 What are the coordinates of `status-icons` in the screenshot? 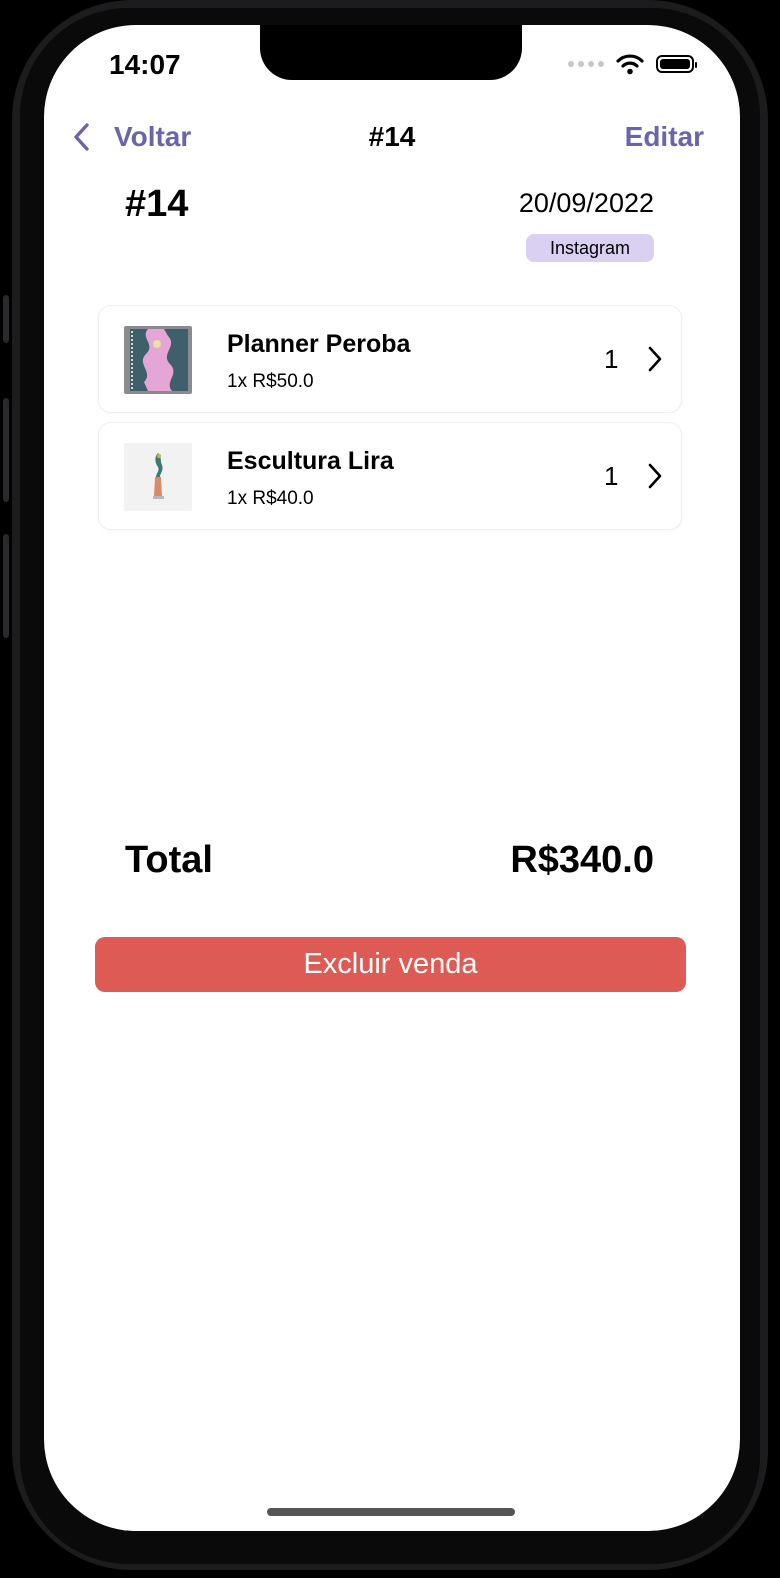 It's located at (632, 64).